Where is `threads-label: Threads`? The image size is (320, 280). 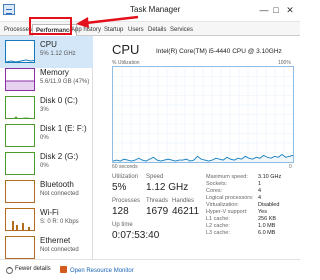
threads-label: Threads is located at coordinates (157, 201).